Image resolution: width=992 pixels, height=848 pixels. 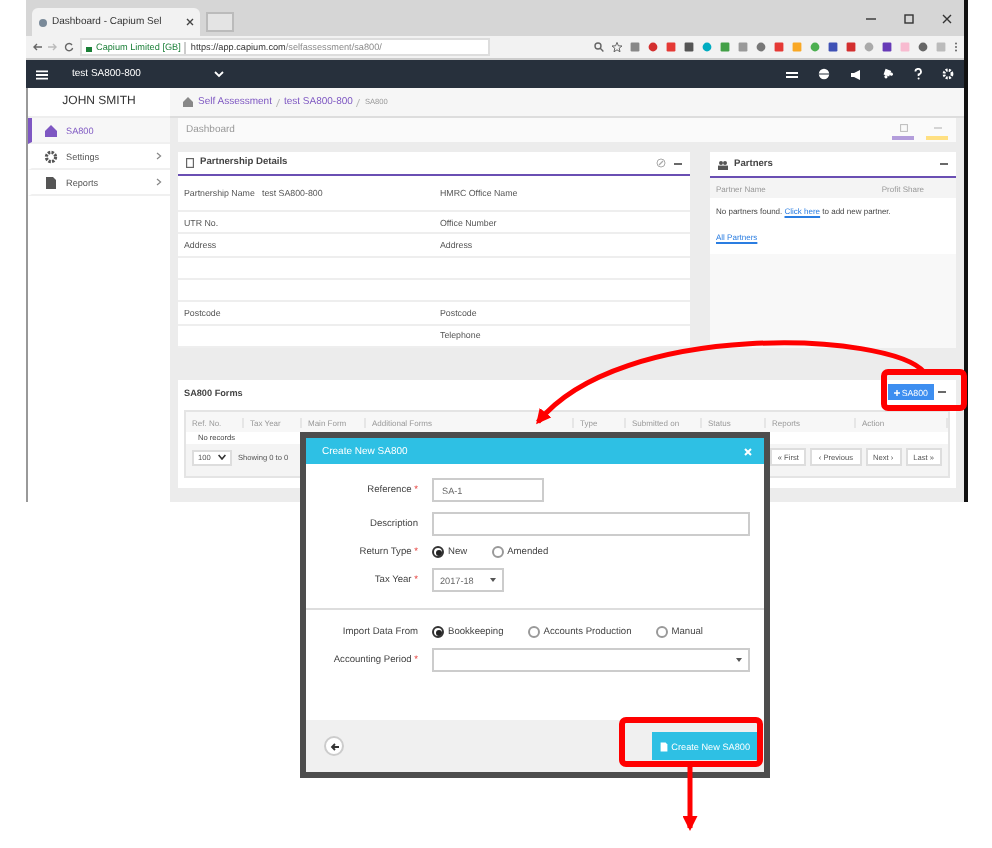 I want to click on file-icon, so click(x=51, y=182).